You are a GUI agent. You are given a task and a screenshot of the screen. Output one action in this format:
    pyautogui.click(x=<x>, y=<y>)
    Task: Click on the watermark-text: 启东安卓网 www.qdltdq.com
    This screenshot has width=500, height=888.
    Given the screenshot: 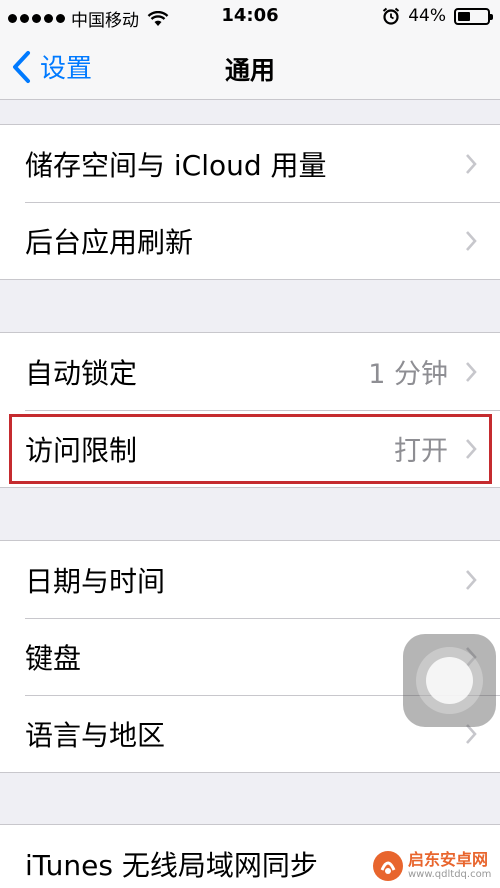 What is the action you would take?
    pyautogui.click(x=449, y=866)
    